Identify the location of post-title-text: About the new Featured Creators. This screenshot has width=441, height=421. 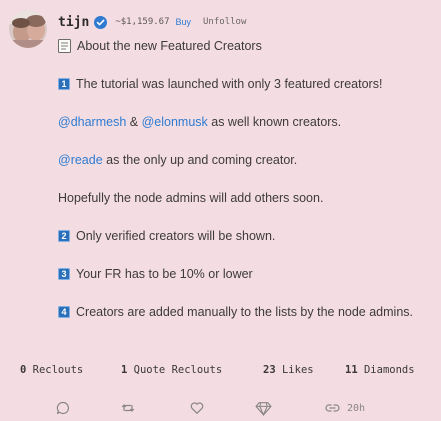
(169, 46).